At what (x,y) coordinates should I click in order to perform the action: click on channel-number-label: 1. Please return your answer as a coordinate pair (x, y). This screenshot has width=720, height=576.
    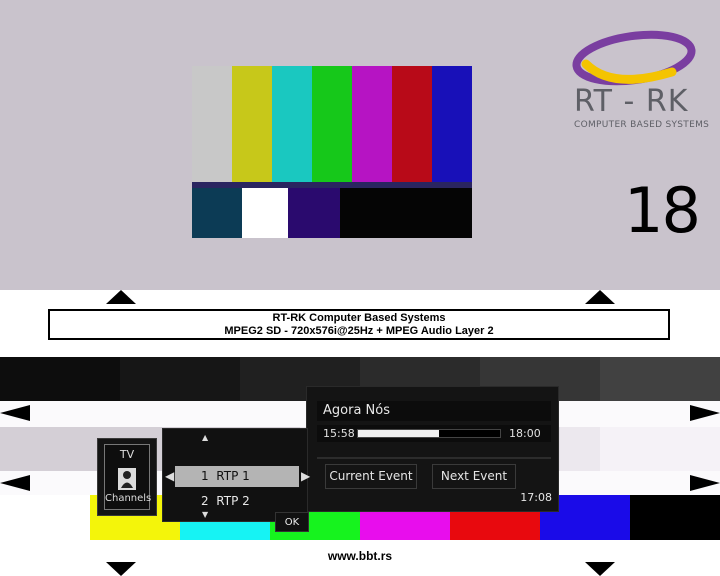
    Looking at the image, I should click on (205, 476).